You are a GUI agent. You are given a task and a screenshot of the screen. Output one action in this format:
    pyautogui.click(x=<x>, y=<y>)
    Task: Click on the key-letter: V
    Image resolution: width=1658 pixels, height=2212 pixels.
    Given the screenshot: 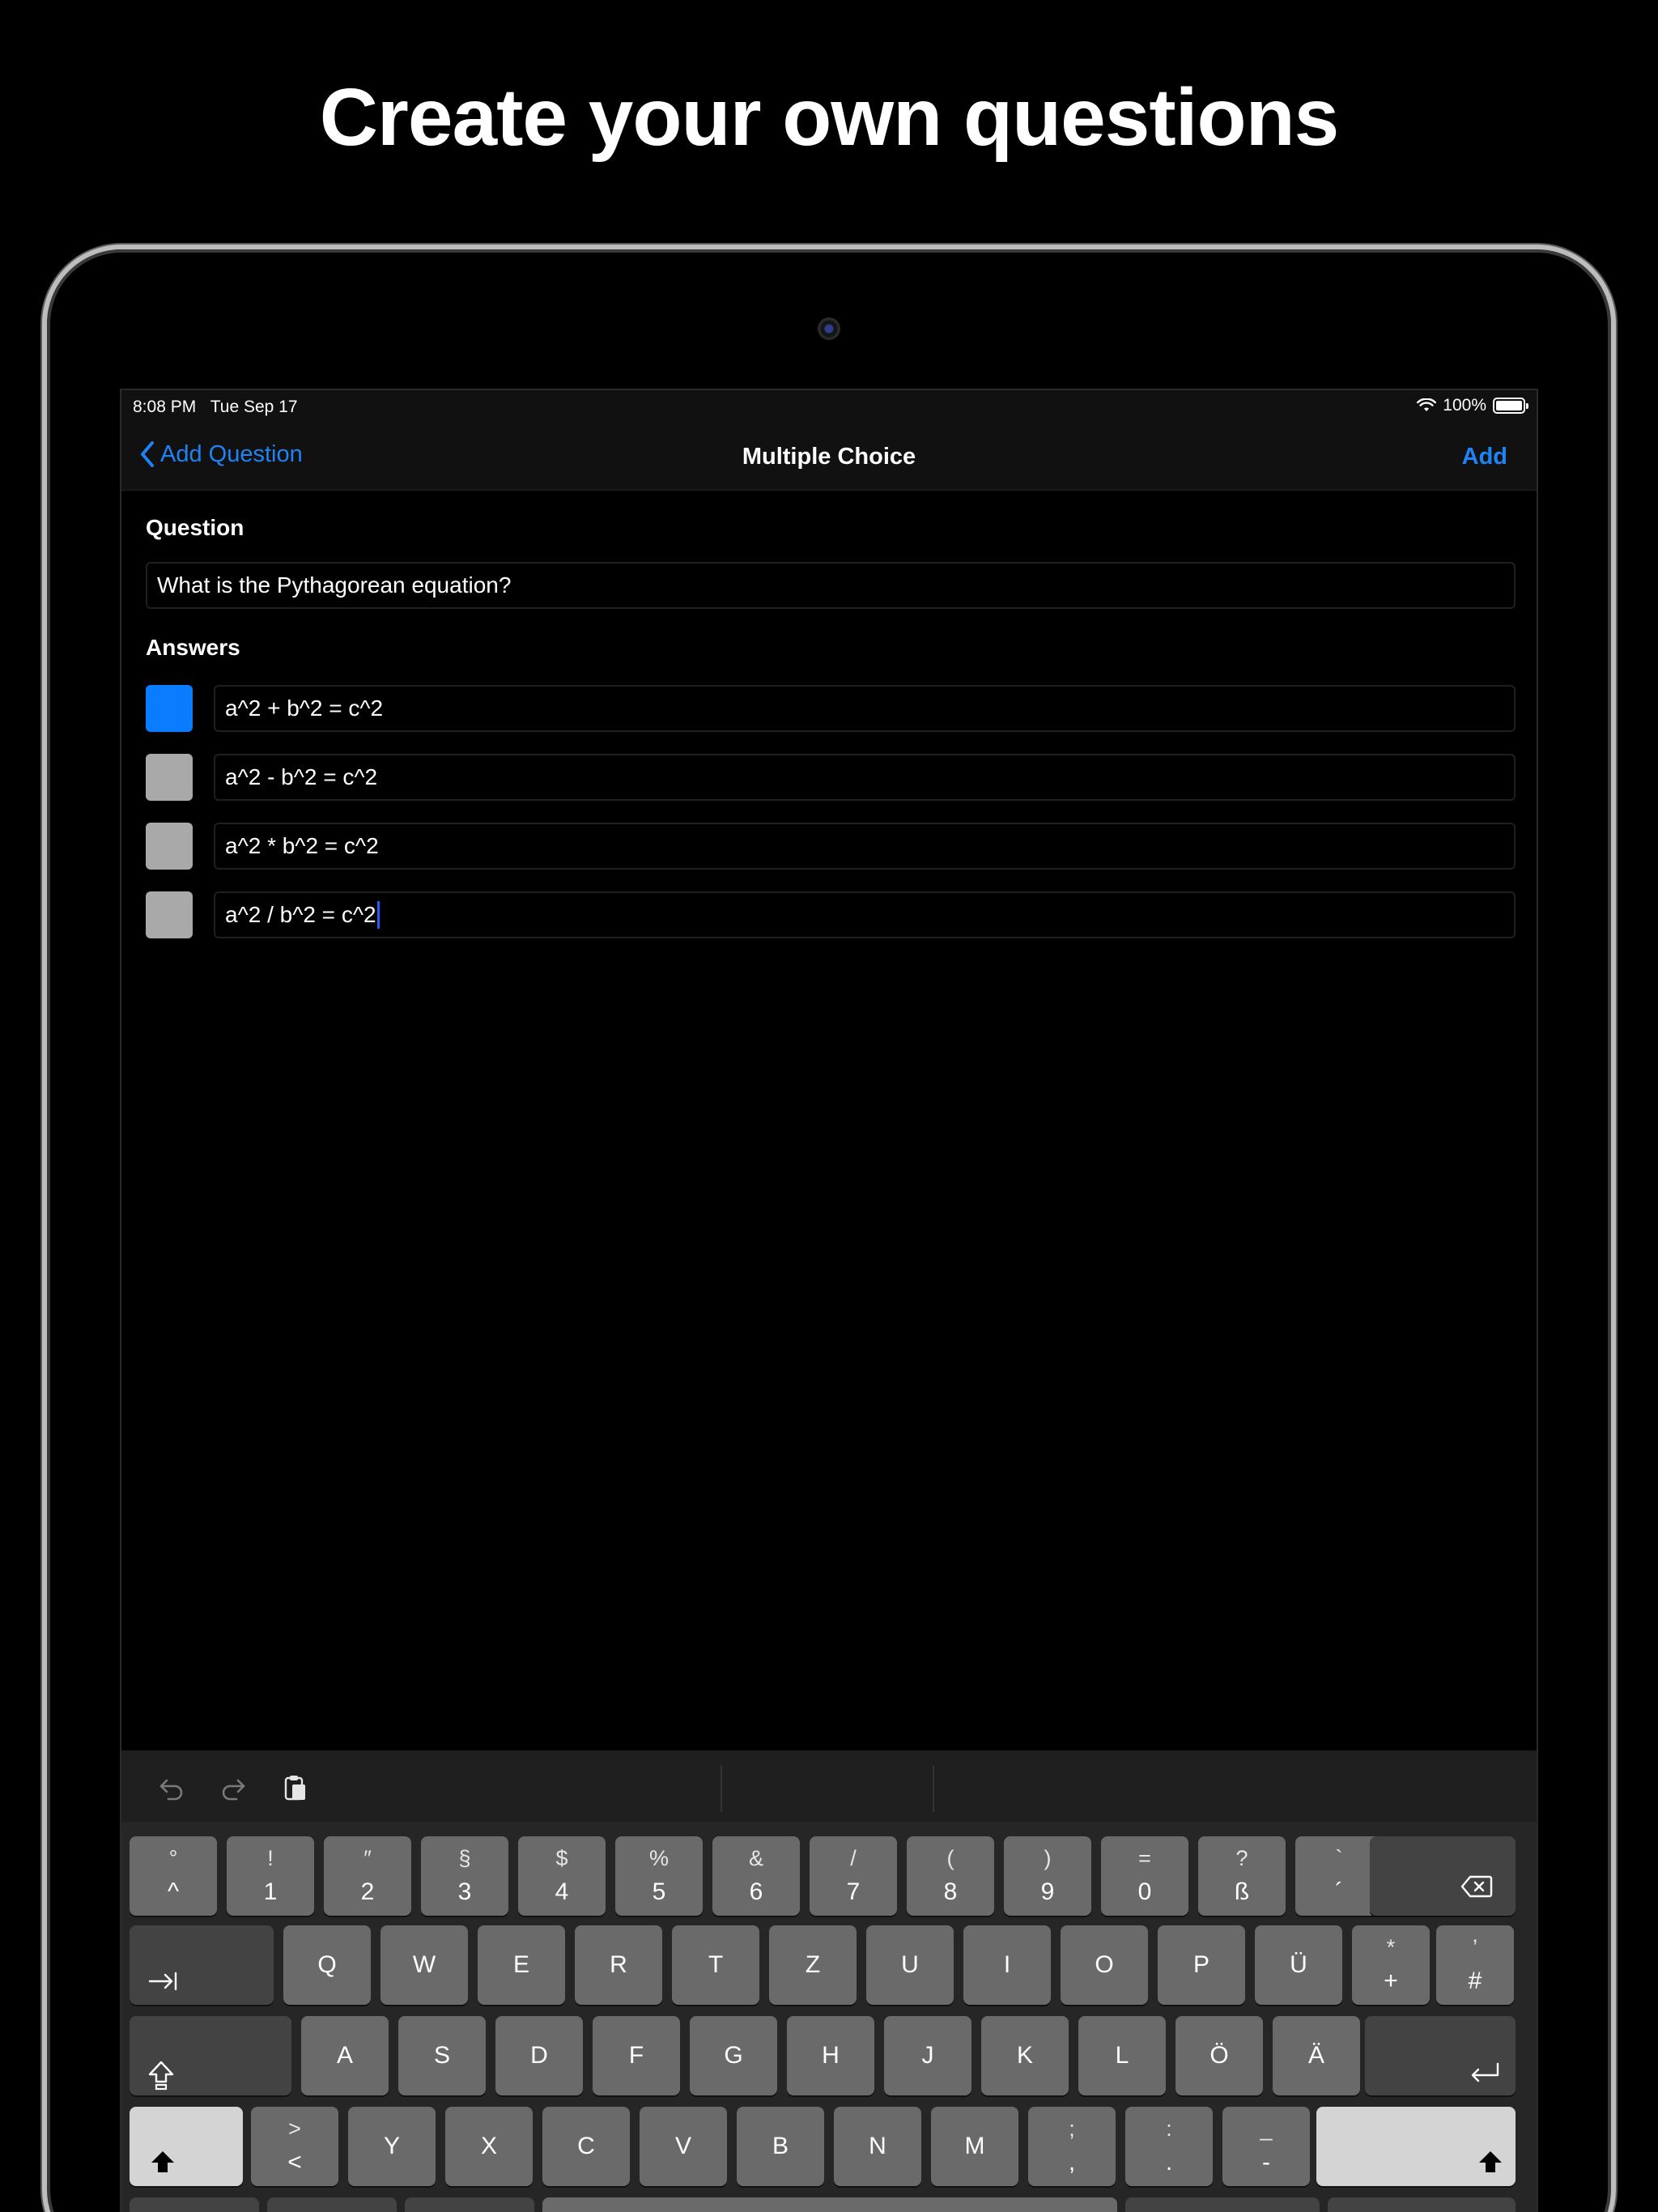 What is the action you would take?
    pyautogui.click(x=683, y=2147)
    